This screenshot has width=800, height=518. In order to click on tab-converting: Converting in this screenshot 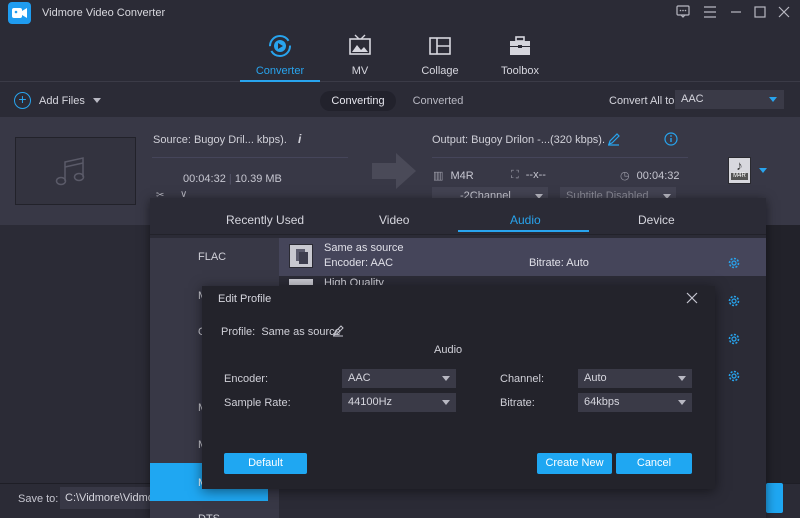, I will do `click(358, 101)`.